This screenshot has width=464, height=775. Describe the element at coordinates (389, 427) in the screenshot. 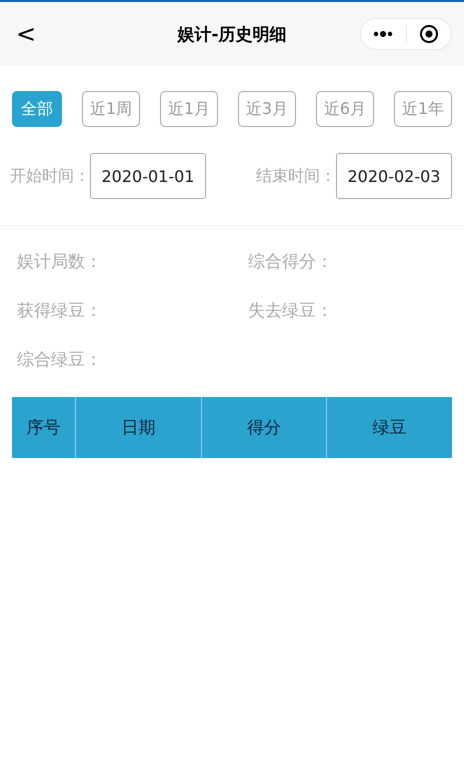

I see `column-header: 绿豆` at that location.